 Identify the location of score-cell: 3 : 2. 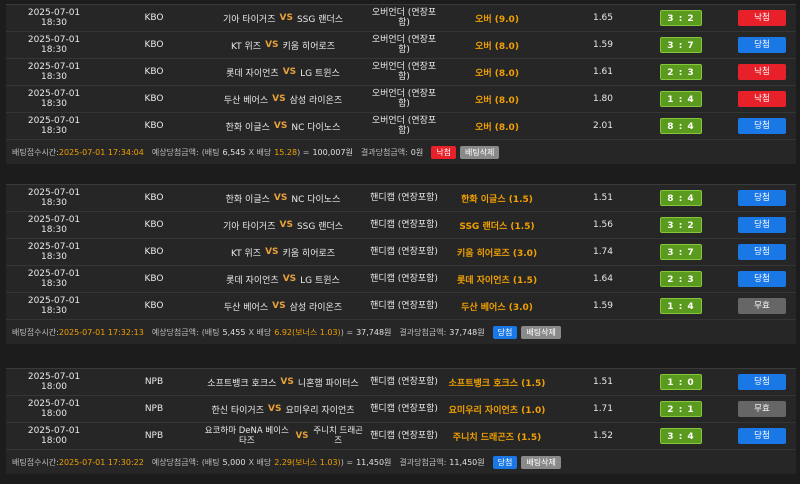
(681, 225).